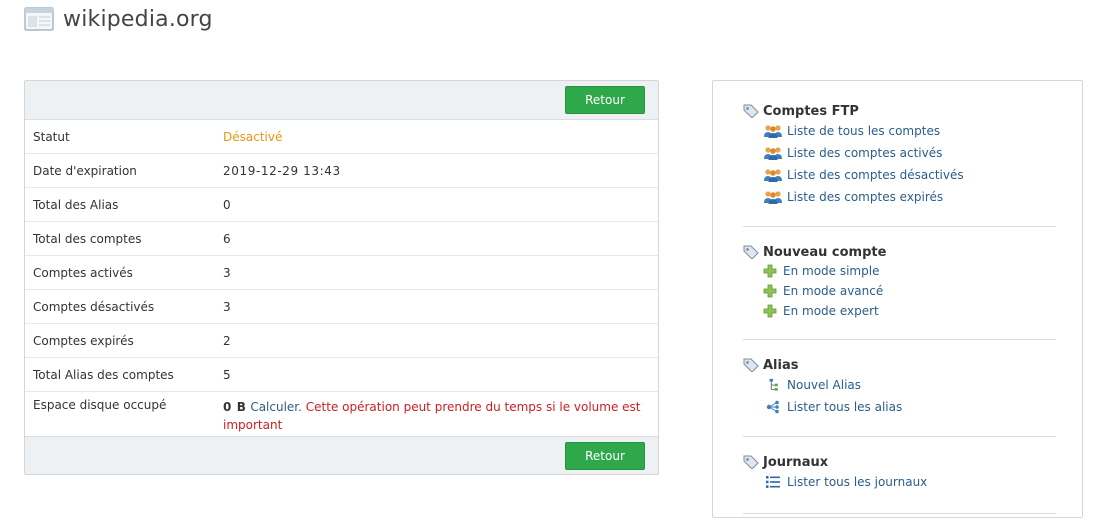 This screenshot has width=1100, height=525. I want to click on back-button-bottom: Retour, so click(605, 455).